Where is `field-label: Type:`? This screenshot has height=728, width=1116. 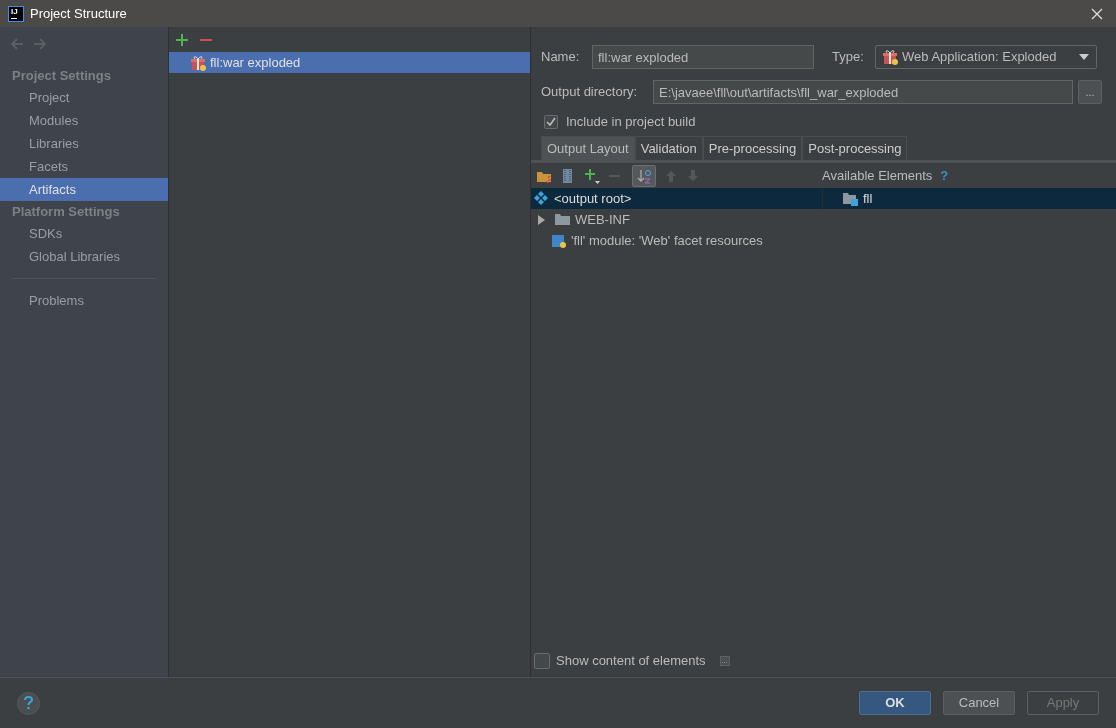
field-label: Type: is located at coordinates (848, 57).